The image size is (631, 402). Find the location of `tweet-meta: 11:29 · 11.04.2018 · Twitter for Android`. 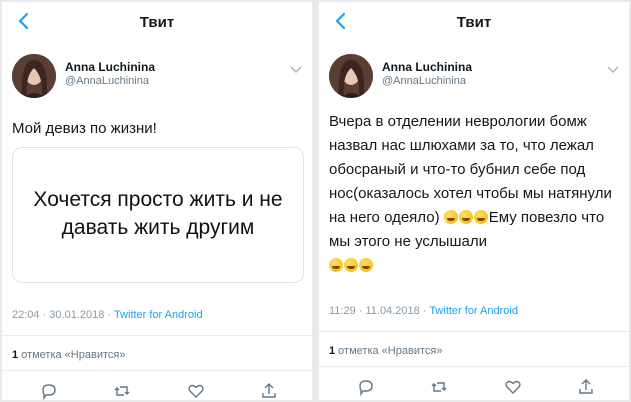

tweet-meta: 11:29 · 11.04.2018 · Twitter for Android is located at coordinates (423, 311).